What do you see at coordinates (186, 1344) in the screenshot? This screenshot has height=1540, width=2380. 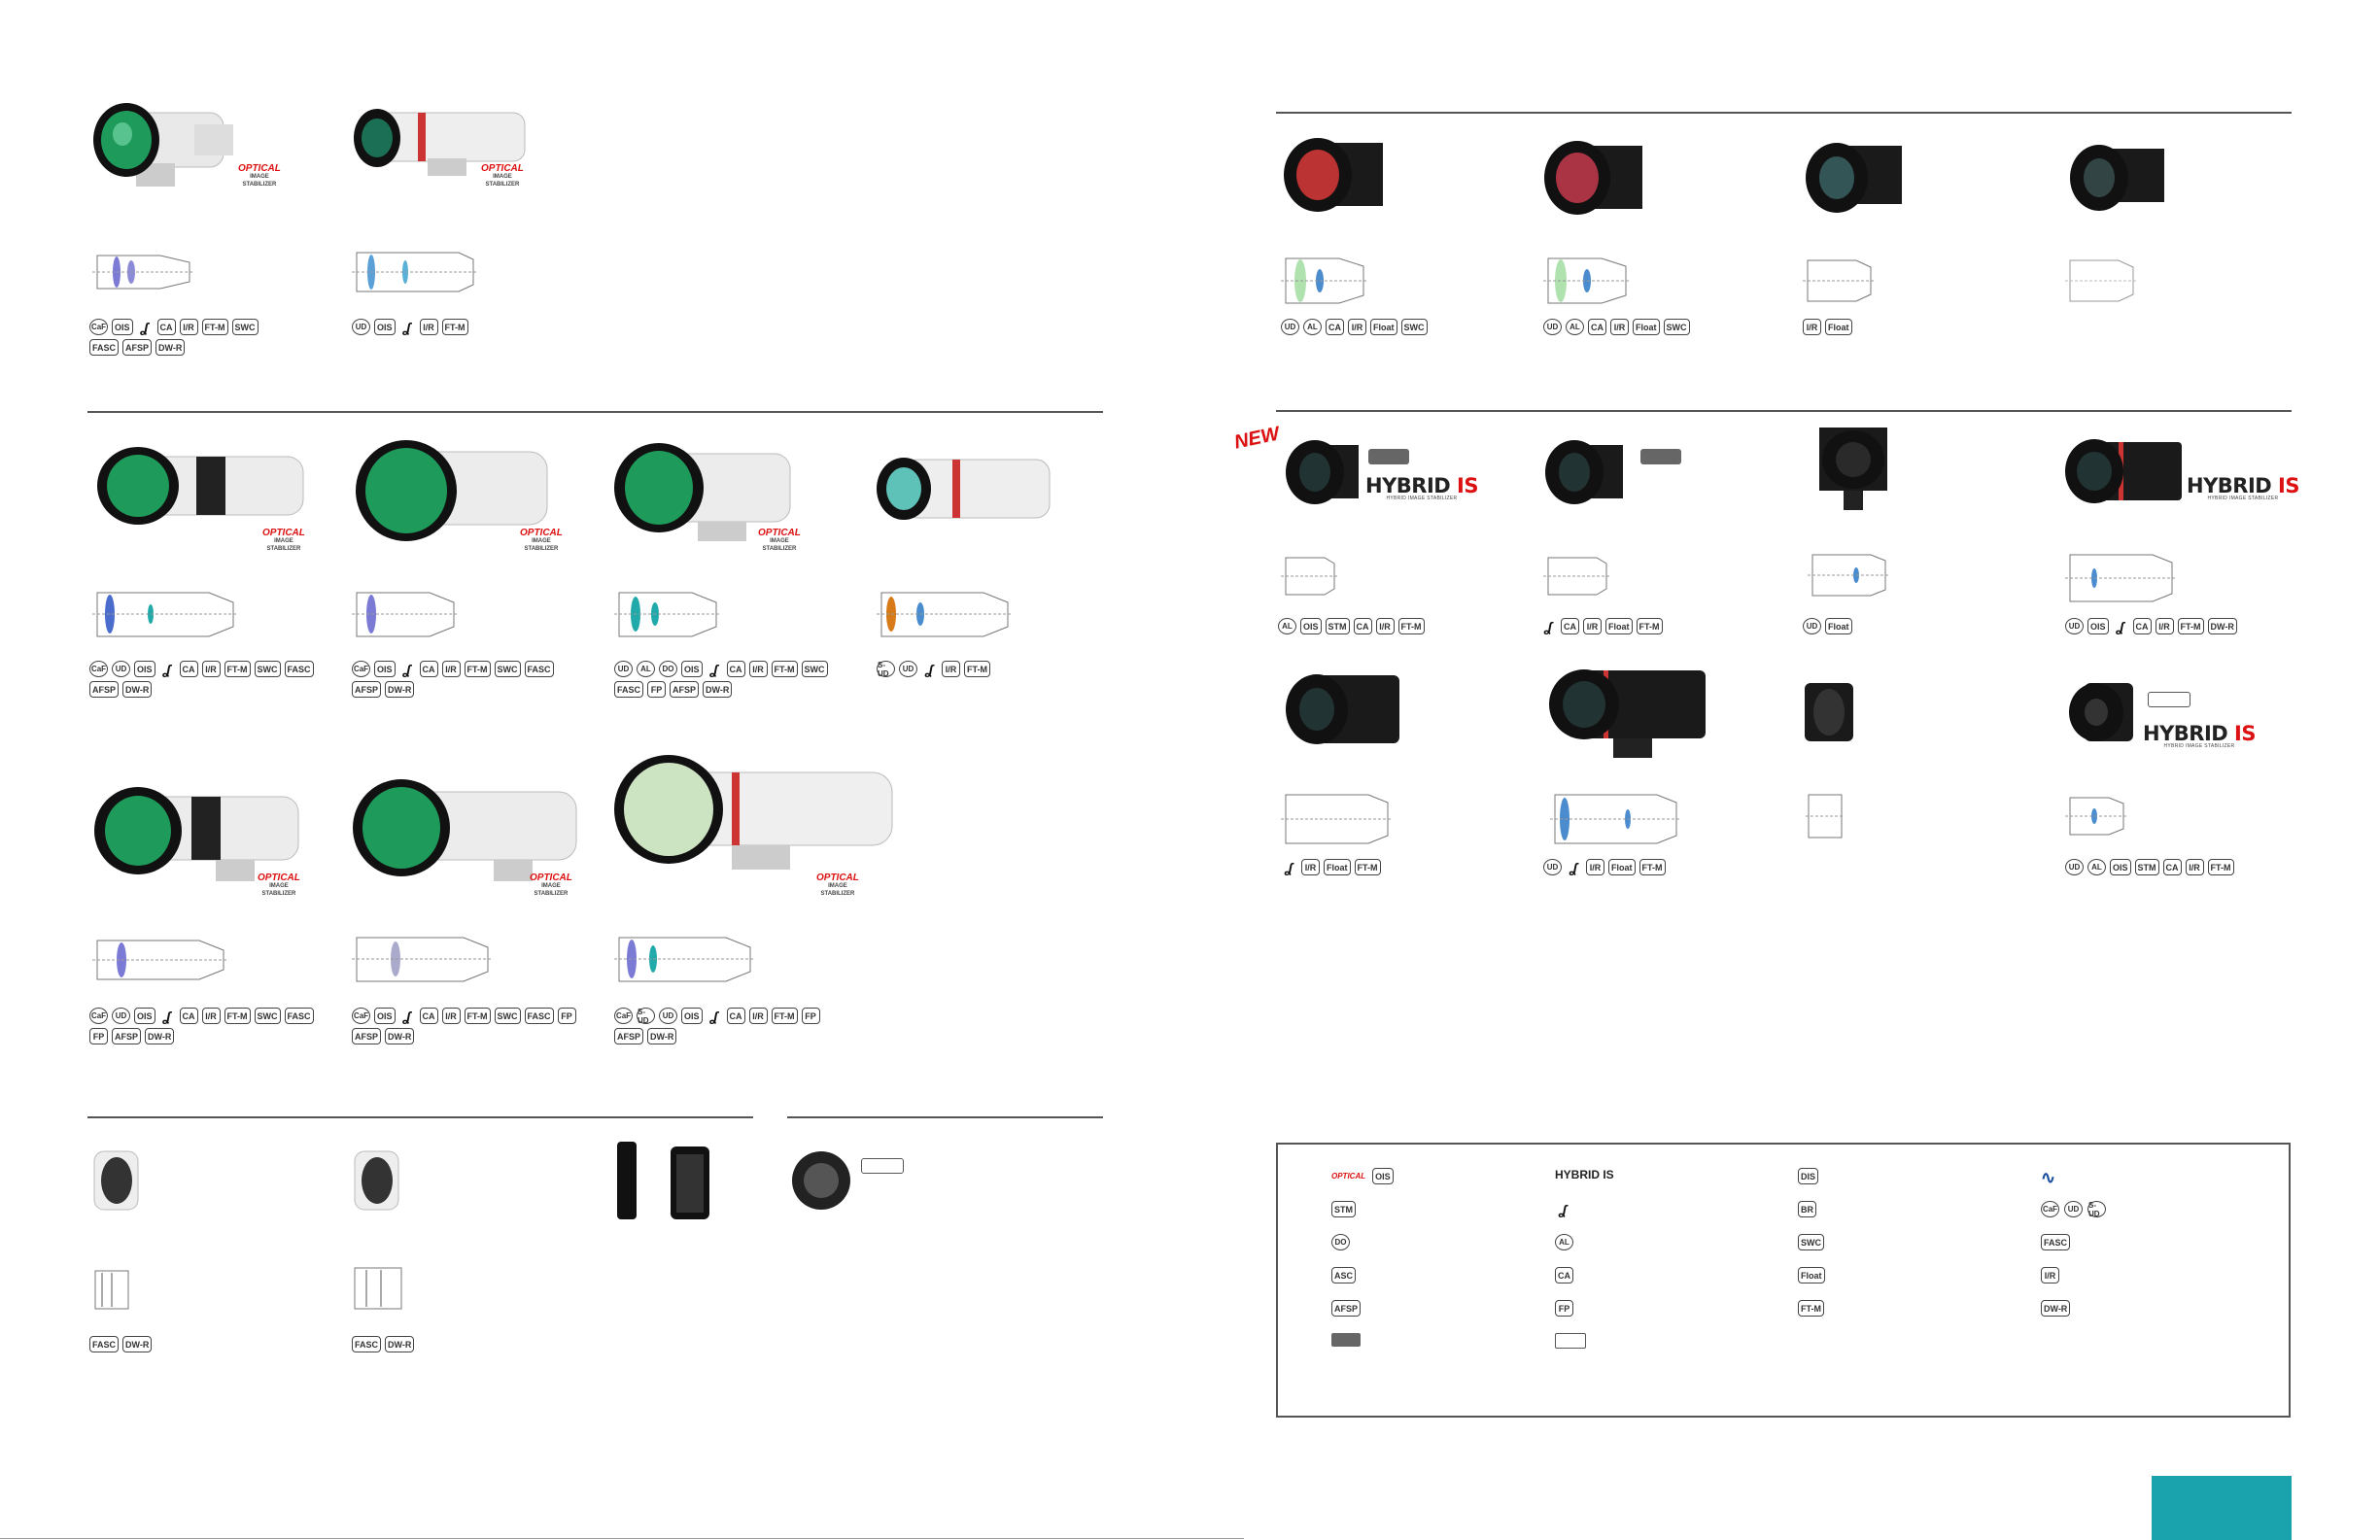 I see `feature-icon-row: FASC DW-R` at bounding box center [186, 1344].